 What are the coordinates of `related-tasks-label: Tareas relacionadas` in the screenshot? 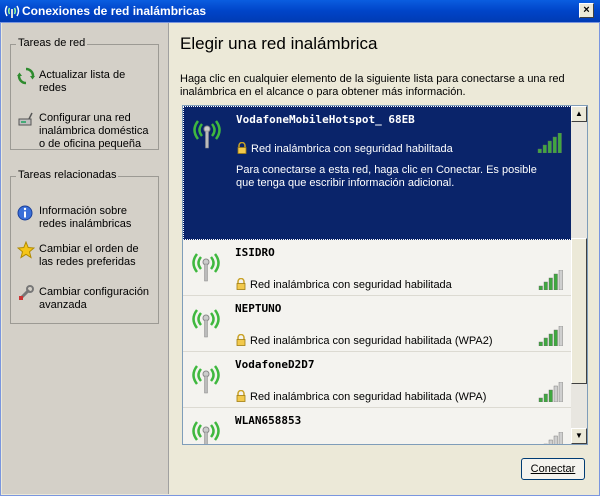 It's located at (67, 175).